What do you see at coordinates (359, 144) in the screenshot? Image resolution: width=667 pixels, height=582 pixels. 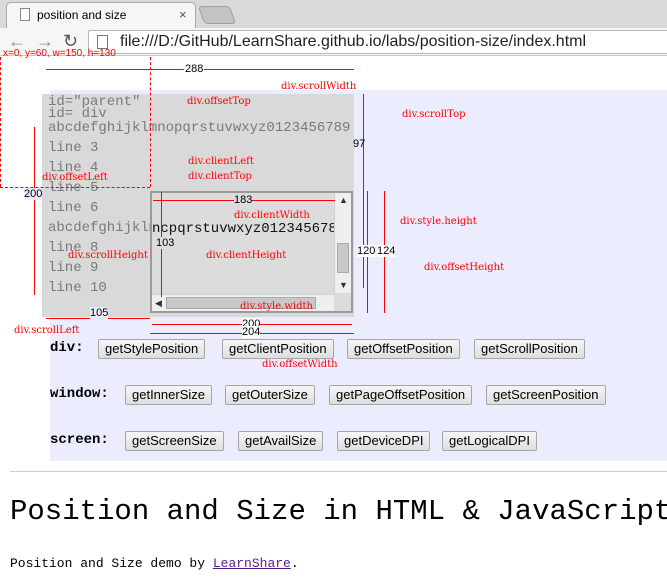 I see `scroll-top-value: 97` at bounding box center [359, 144].